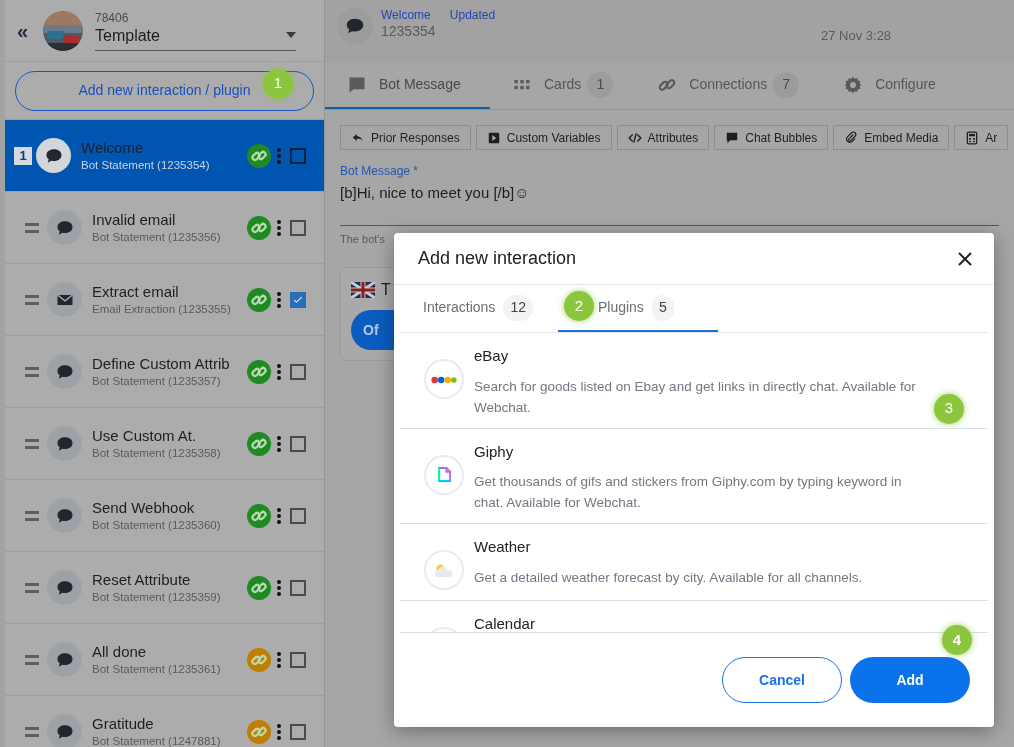 The image size is (1014, 747). Describe the element at coordinates (123, 724) in the screenshot. I see `interaction-title: Gratitude` at that location.